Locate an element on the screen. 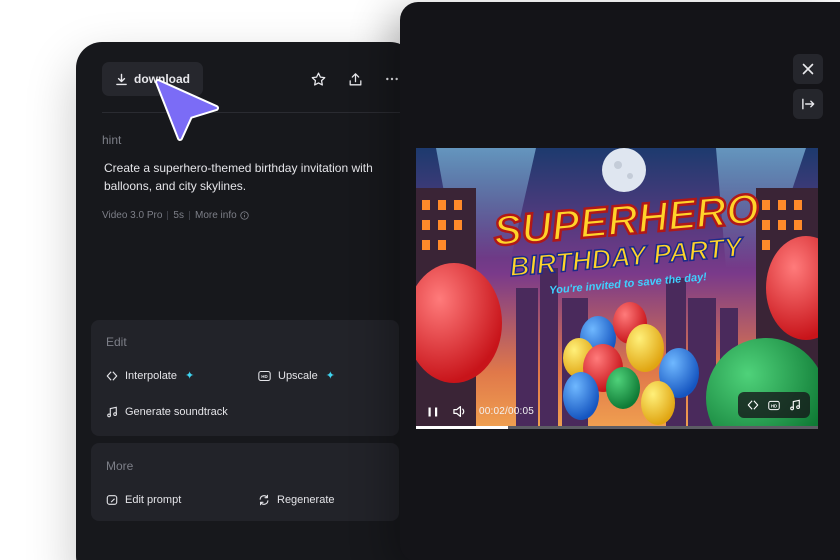 This screenshot has width=840, height=560. more-card: More Edit prompt Regenerate is located at coordinates (245, 482).